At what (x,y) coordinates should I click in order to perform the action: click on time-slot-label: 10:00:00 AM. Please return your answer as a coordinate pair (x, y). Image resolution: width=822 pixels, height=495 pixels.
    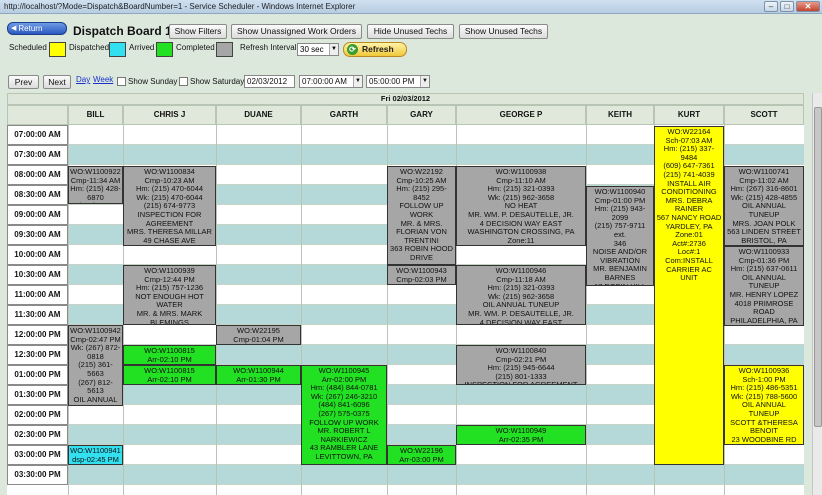
    Looking at the image, I should click on (37, 255).